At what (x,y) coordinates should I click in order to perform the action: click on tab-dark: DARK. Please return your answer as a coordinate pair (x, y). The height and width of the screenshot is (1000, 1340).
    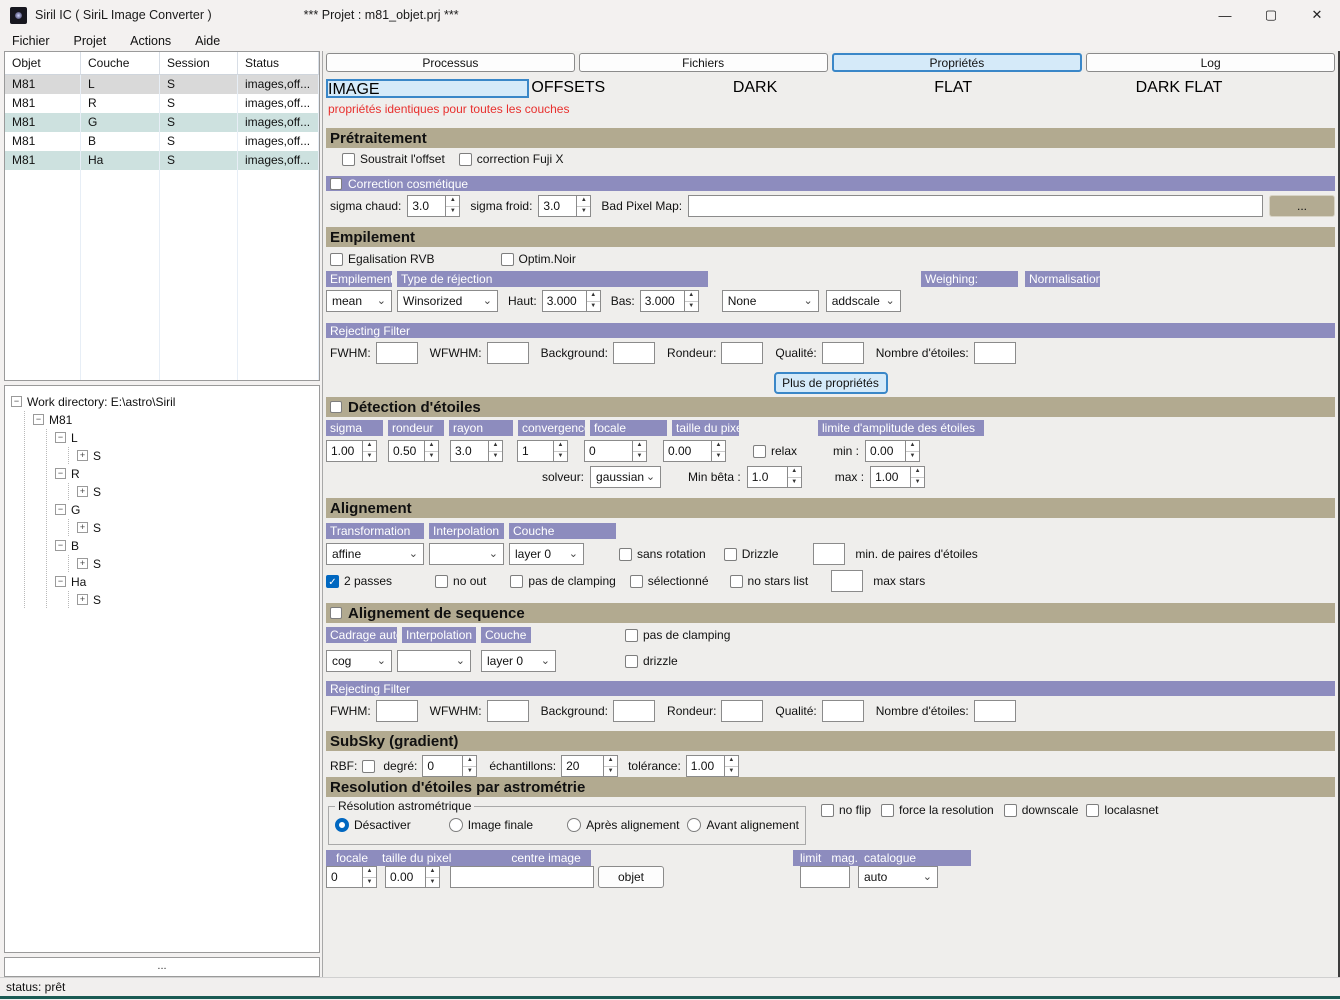
    Looking at the image, I should click on (832, 88).